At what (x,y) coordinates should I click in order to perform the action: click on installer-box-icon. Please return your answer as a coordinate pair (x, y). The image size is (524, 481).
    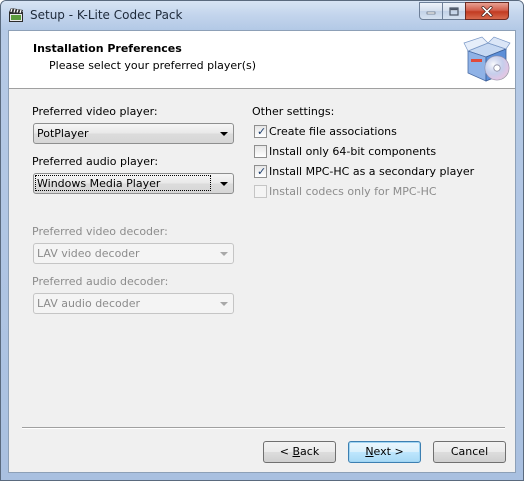
    Looking at the image, I should click on (487, 59).